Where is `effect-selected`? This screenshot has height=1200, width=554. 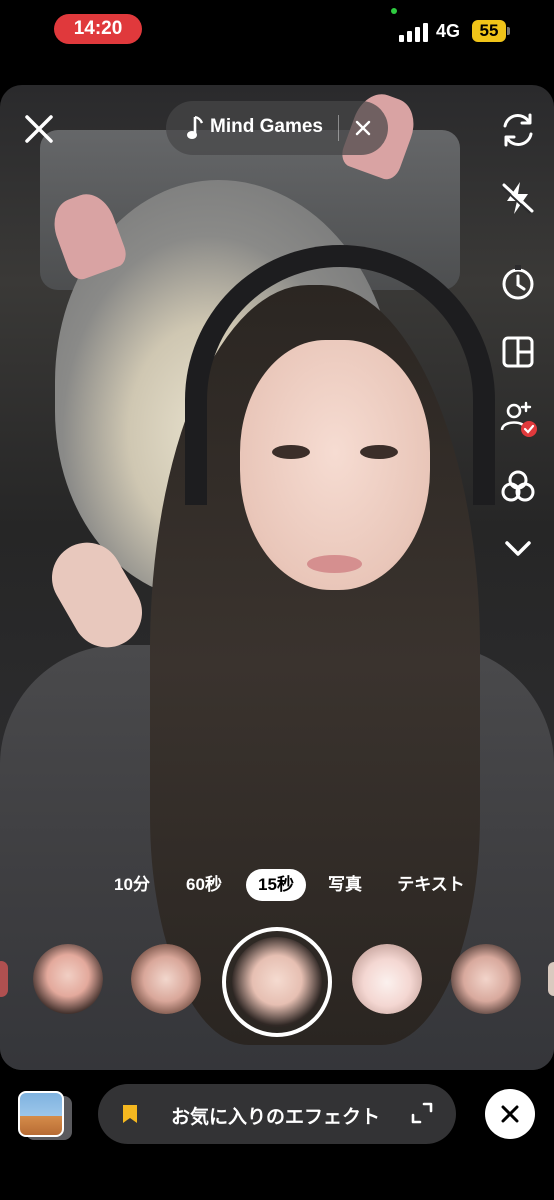
effect-selected is located at coordinates (277, 982).